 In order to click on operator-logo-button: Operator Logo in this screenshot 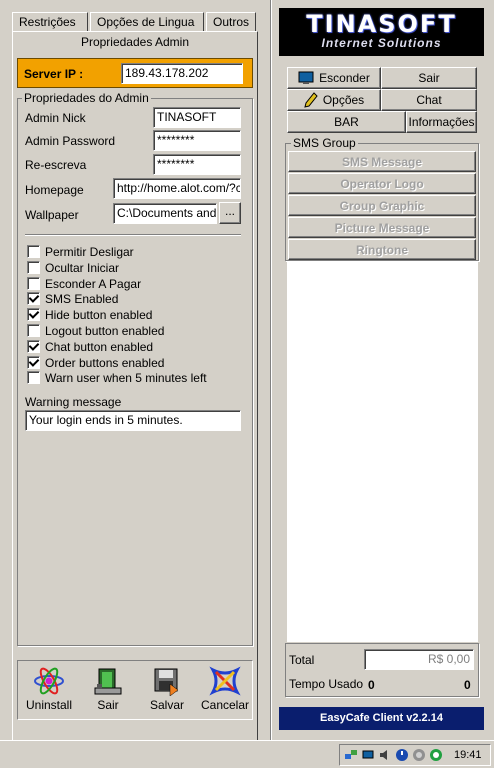, I will do `click(382, 183)`.